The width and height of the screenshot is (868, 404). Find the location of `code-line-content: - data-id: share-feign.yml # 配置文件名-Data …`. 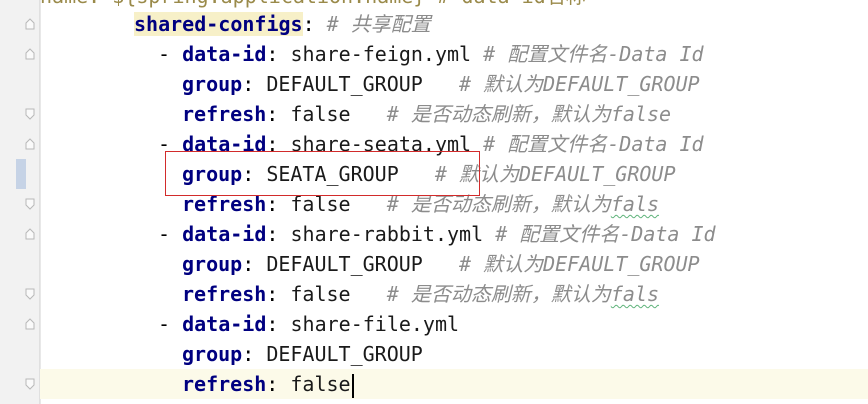

code-line-content: - data-id: share-feign.yml # 配置文件名-Data … is located at coordinates (431, 54).